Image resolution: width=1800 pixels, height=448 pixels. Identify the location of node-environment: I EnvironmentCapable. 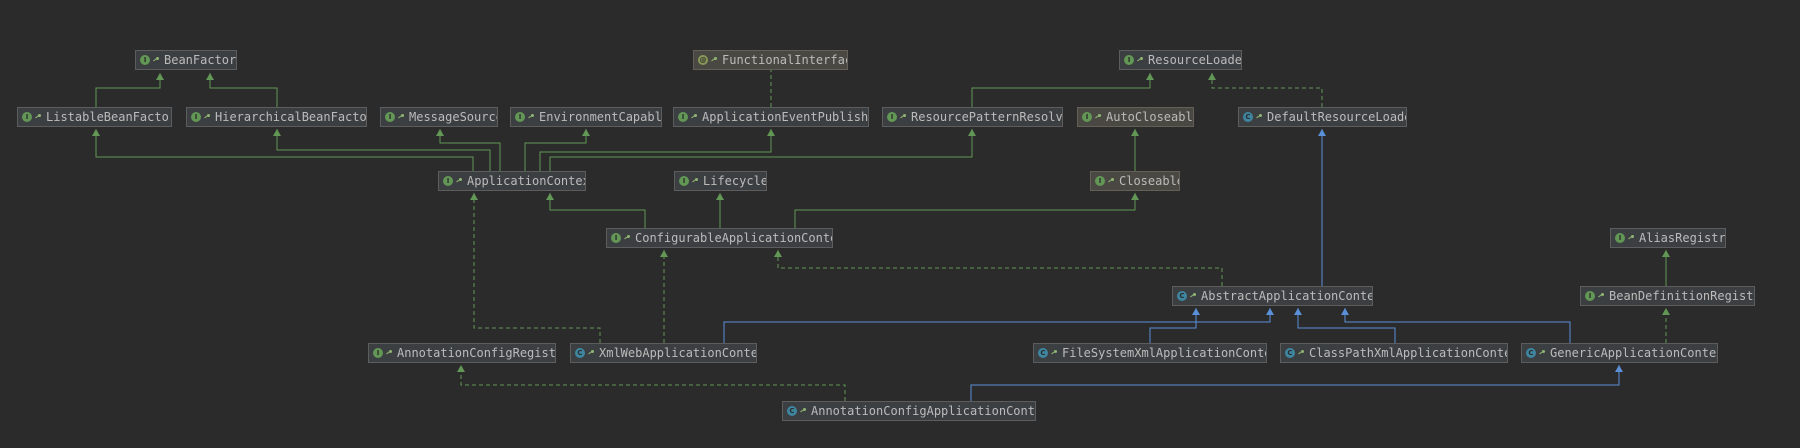
(586, 117).